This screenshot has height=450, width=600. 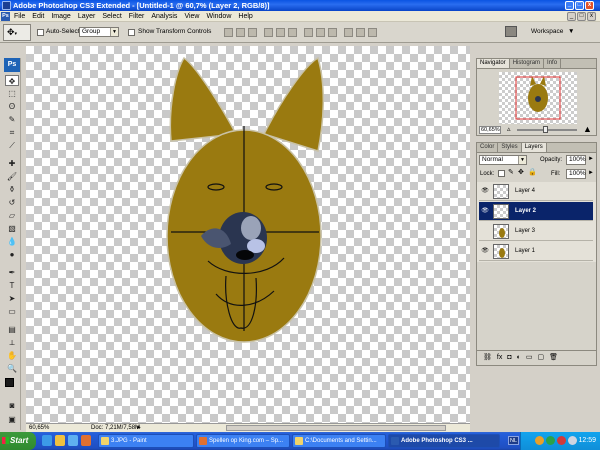 I want to click on doc-restore-button: □, so click(x=581, y=16).